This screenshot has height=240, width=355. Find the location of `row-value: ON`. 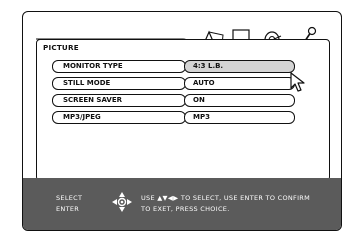

row-value: ON is located at coordinates (239, 100).